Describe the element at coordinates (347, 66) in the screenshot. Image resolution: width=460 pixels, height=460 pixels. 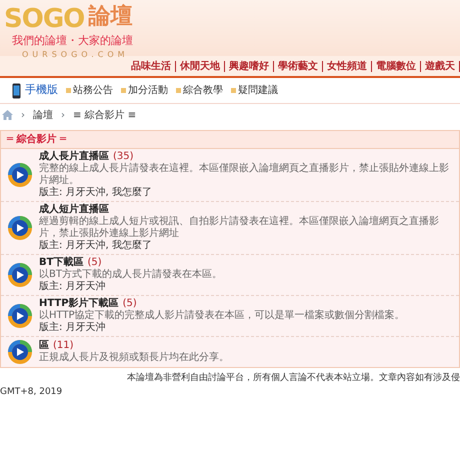
I see `nav-link: 女性頻道` at that location.